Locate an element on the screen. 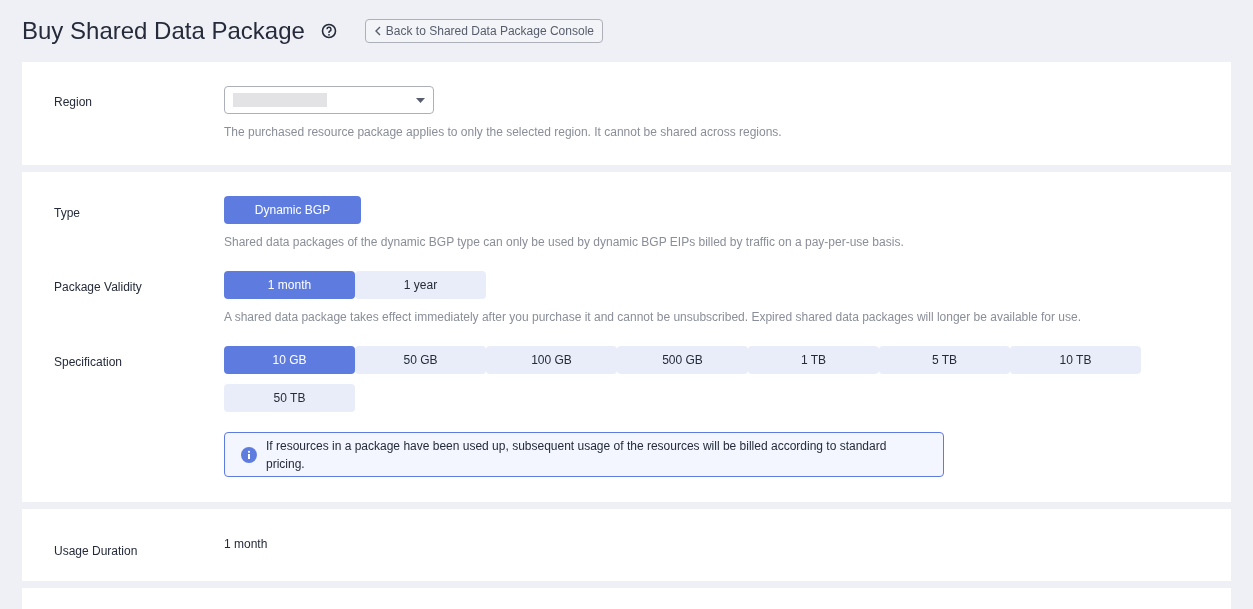  hint-text: The purchased resource package applies to only the selected region. It cannot be shared across regions. is located at coordinates (503, 132).